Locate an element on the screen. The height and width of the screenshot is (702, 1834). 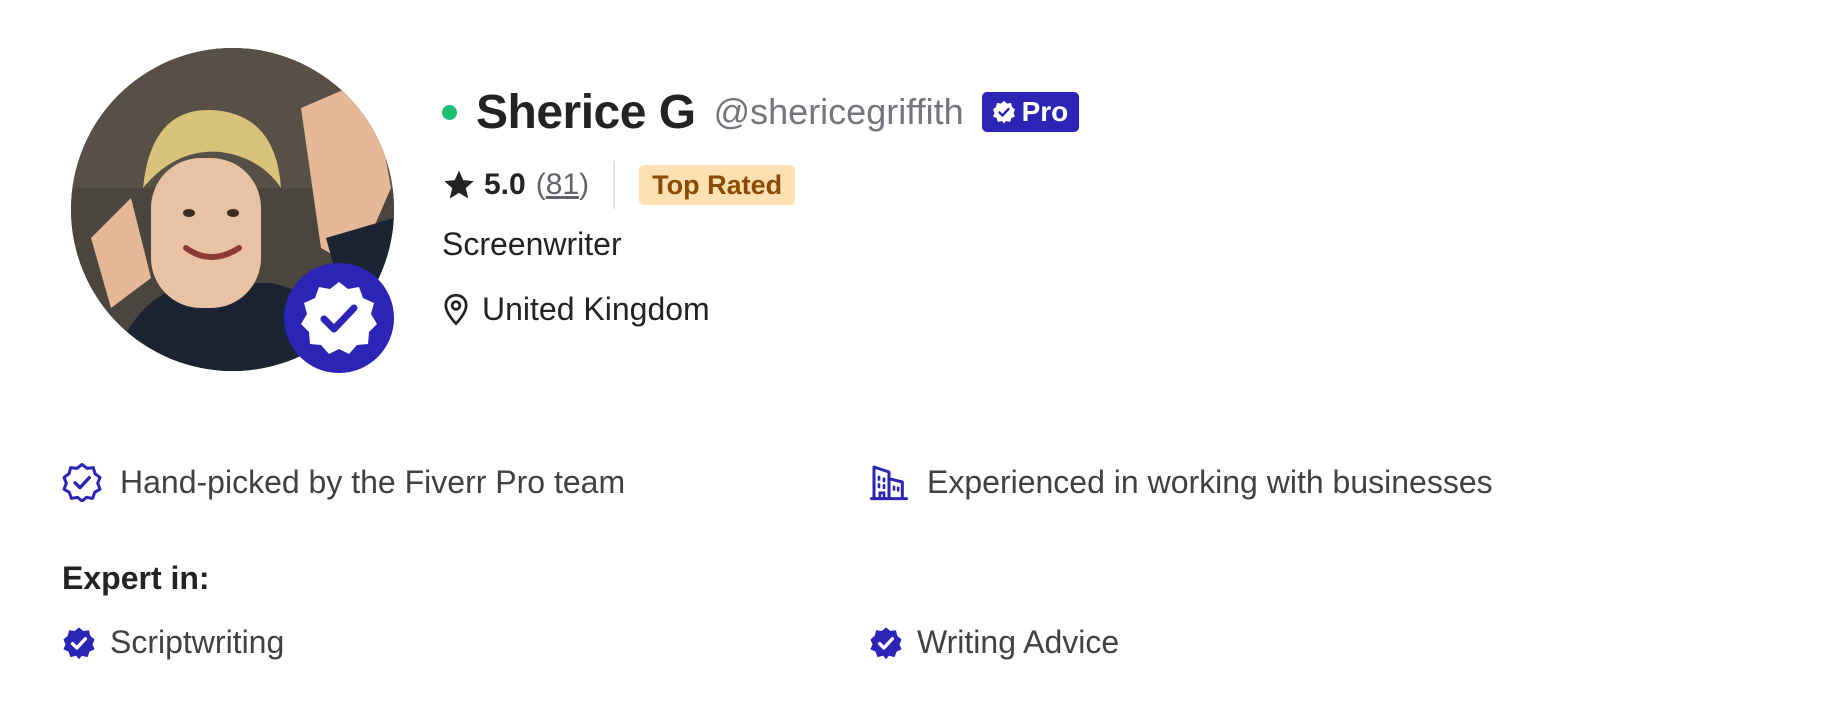
top-rated-badge: Top Rated is located at coordinates (717, 185).